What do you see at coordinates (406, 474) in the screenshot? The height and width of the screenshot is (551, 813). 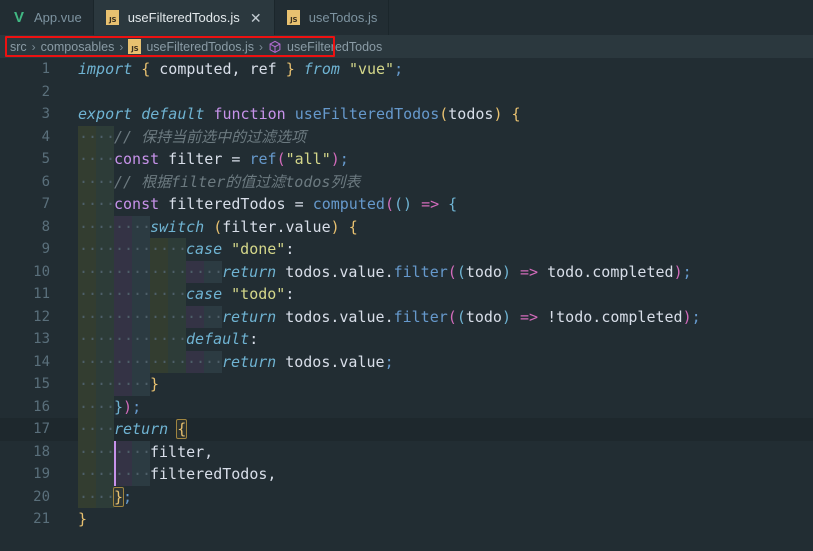 I see `code-line: 19 filteredTodos,` at bounding box center [406, 474].